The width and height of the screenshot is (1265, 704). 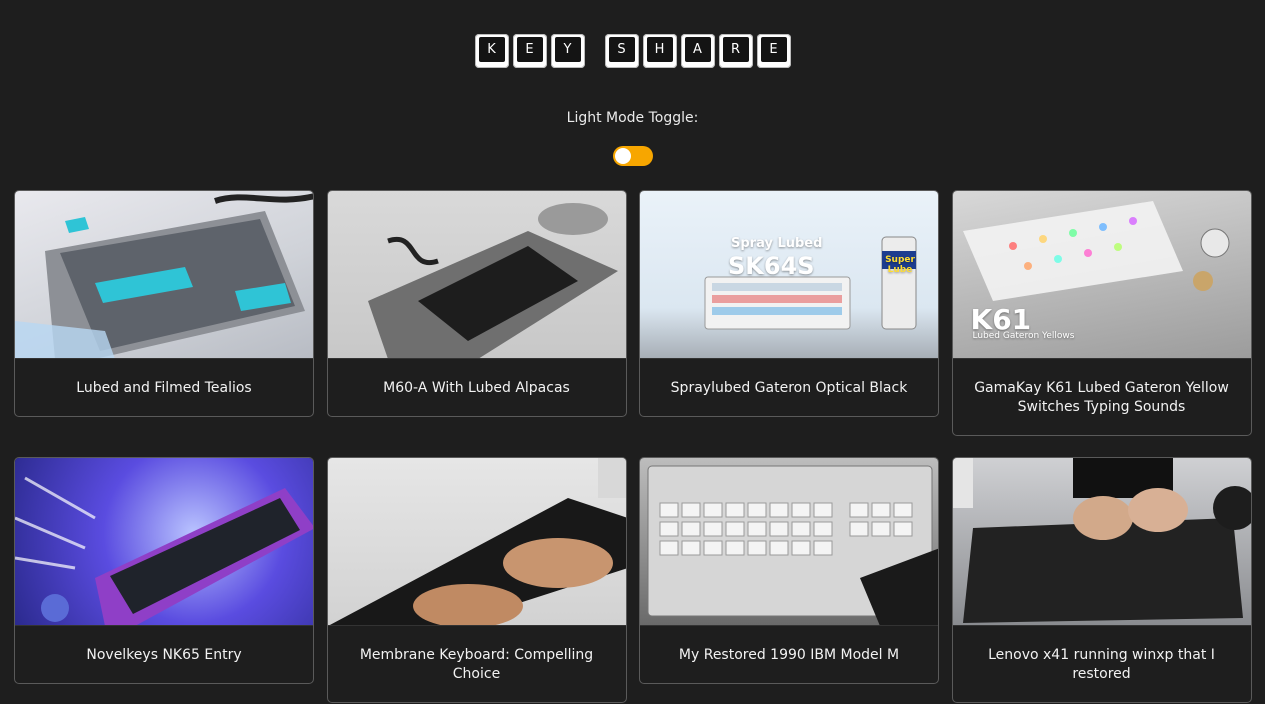 What do you see at coordinates (632, 118) in the screenshot?
I see `light-mode-toggle-label: Light Mode Toggle:` at bounding box center [632, 118].